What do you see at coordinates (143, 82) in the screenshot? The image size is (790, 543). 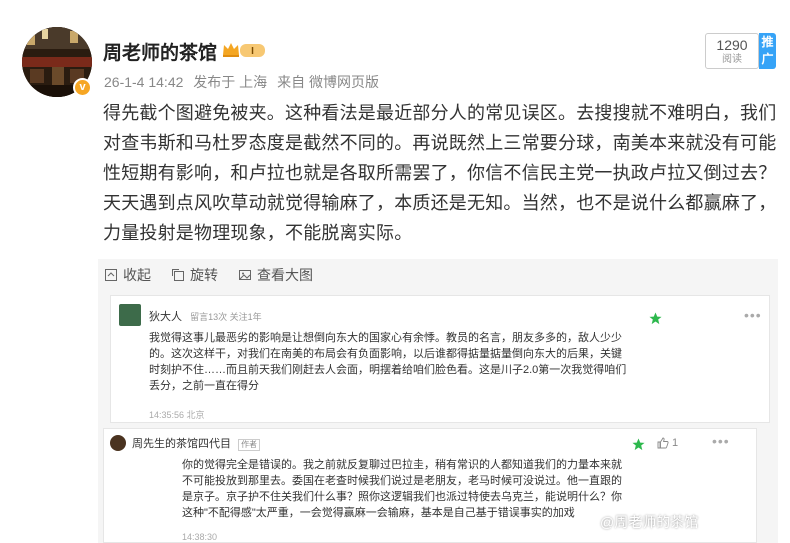 I see `post-timestamp: 26-1-4 14:42` at bounding box center [143, 82].